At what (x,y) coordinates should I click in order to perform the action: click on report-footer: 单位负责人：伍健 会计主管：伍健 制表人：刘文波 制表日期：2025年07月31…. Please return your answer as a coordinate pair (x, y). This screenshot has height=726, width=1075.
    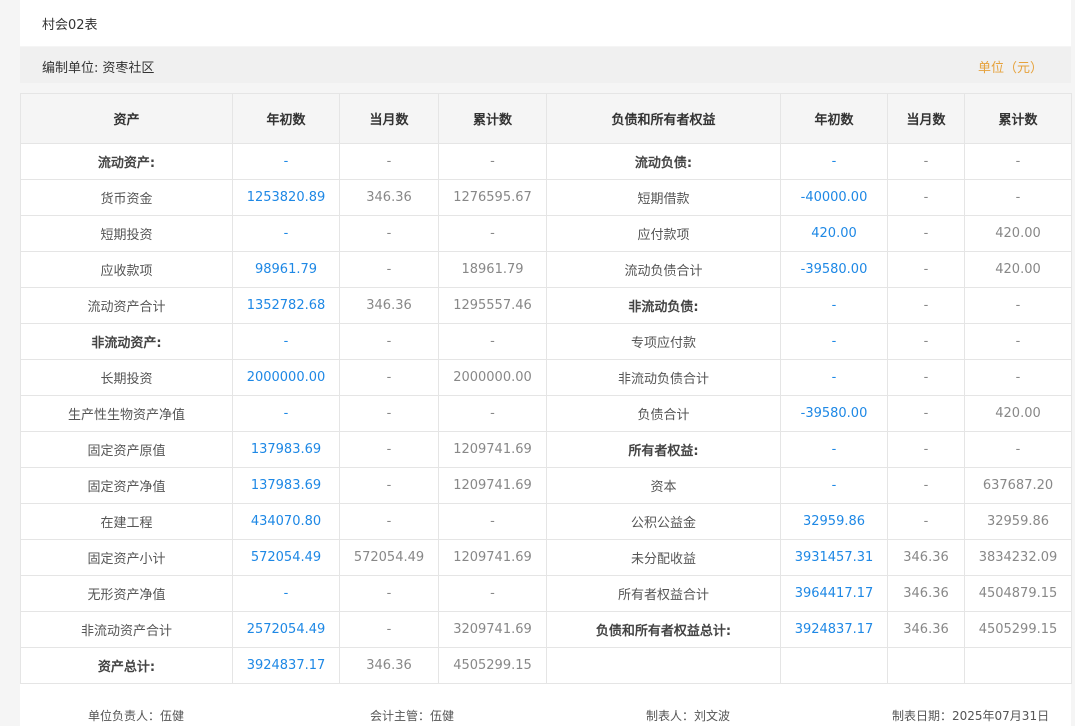
    Looking at the image, I should click on (545, 705).